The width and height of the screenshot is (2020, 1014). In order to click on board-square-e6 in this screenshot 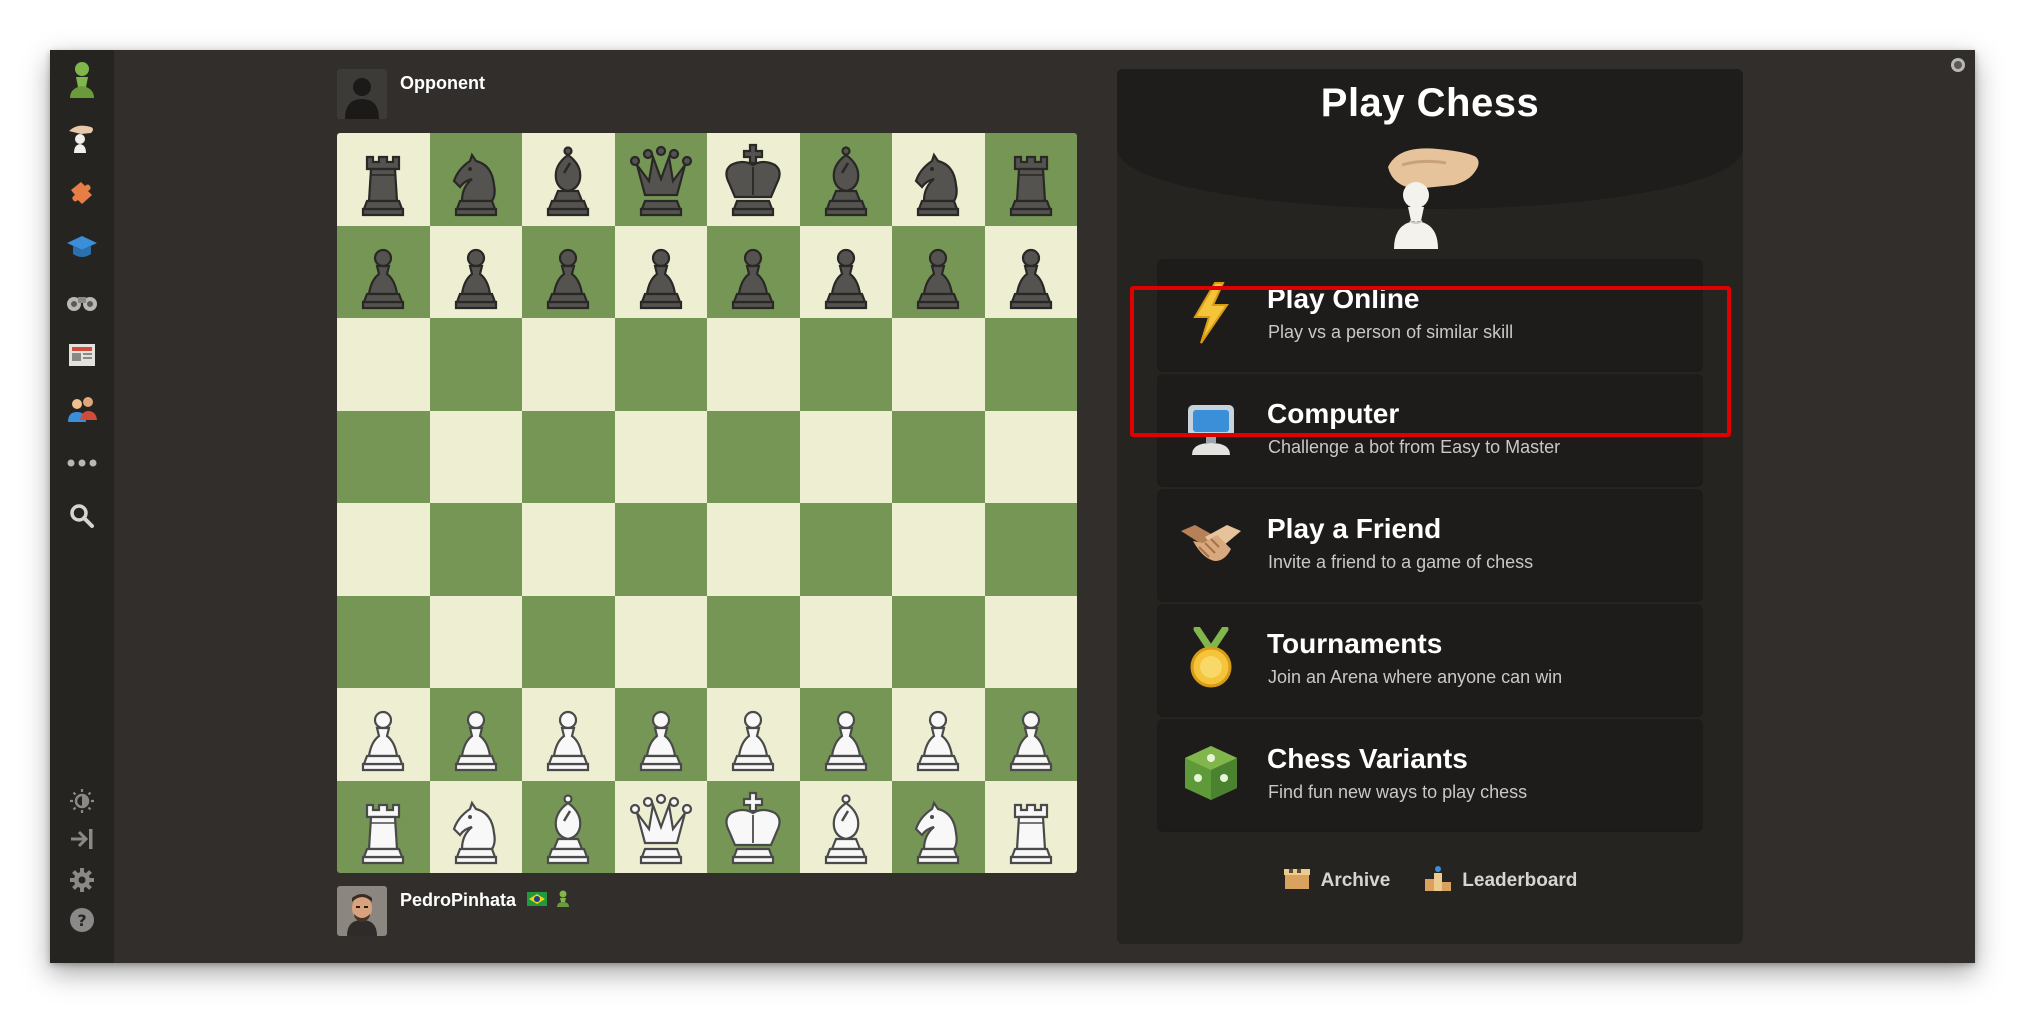, I will do `click(753, 364)`.